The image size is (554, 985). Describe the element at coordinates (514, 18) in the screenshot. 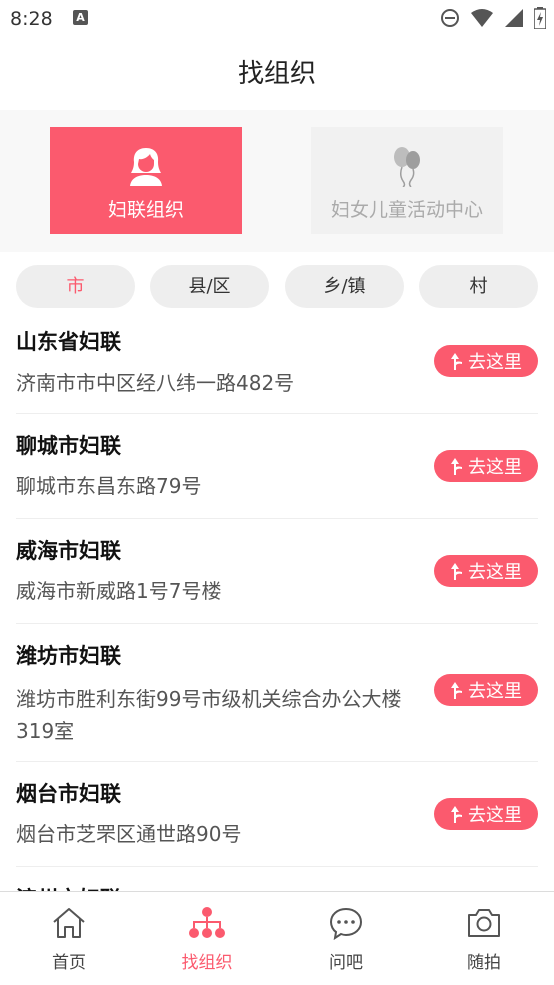

I see `cell-signal-icon` at that location.